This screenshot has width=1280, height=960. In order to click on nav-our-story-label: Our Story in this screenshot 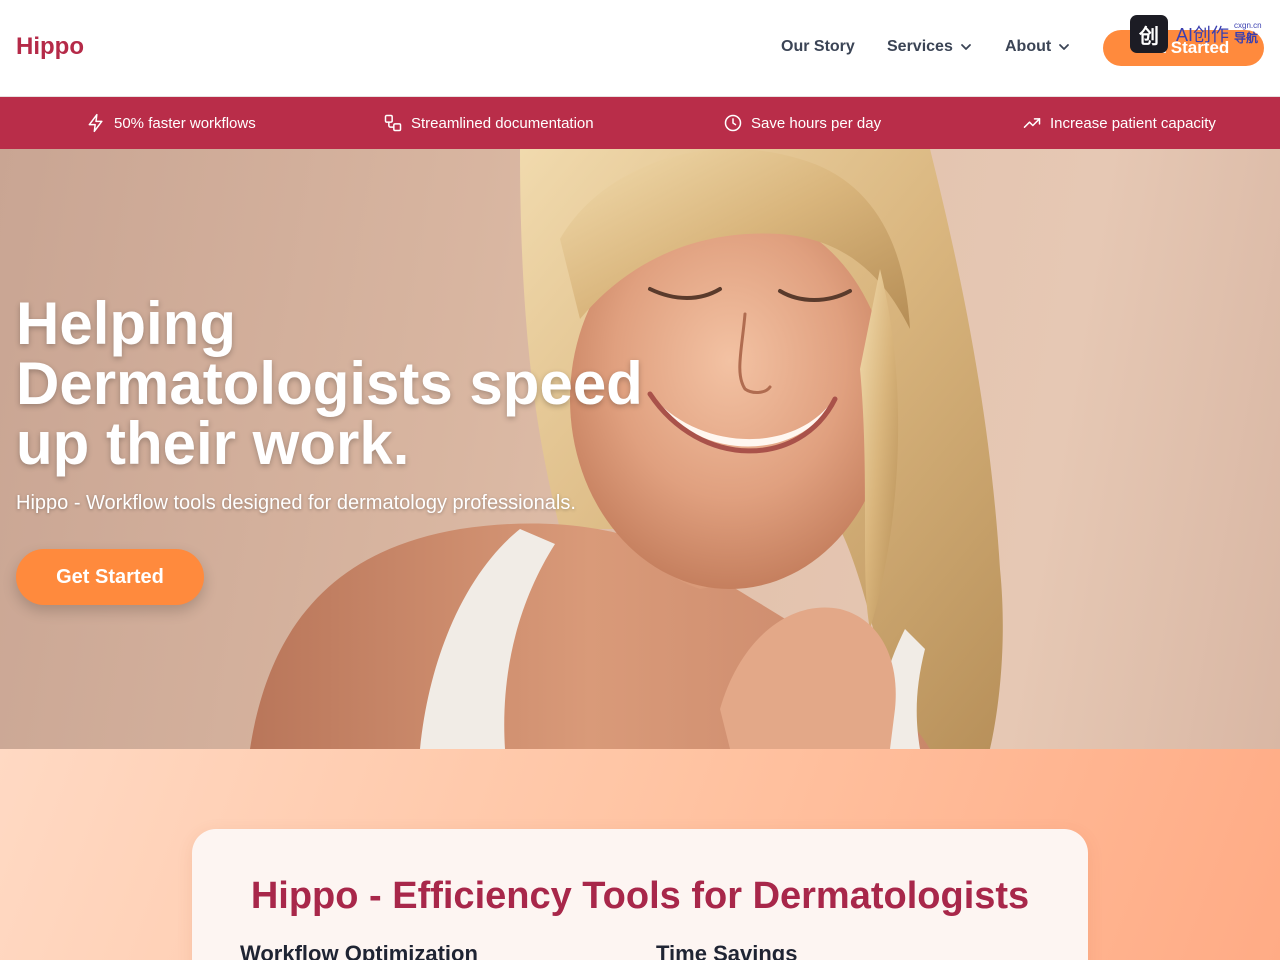, I will do `click(818, 46)`.